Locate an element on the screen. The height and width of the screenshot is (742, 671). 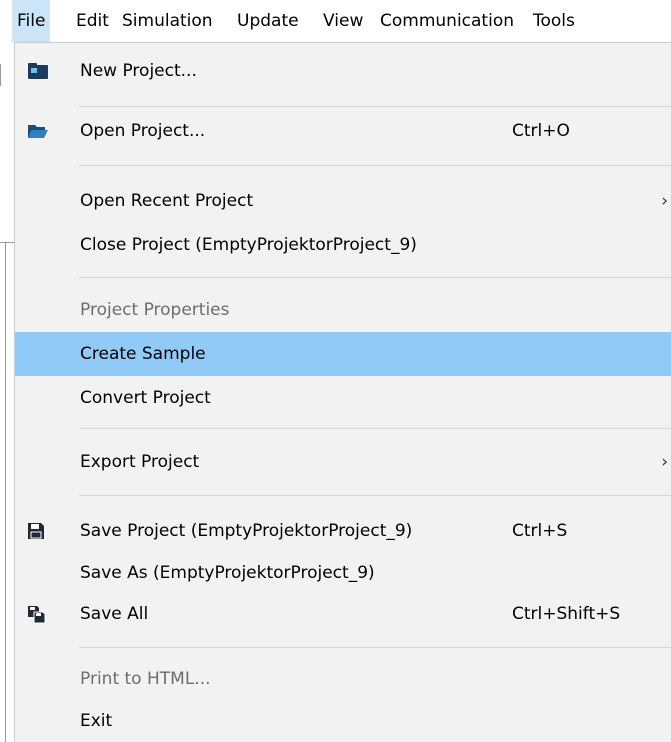
menu-tools: Tools is located at coordinates (554, 21).